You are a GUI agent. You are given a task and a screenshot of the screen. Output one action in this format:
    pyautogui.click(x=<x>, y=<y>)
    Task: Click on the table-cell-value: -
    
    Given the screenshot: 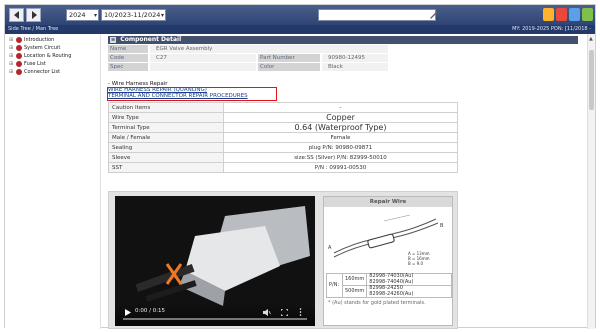 What is the action you would take?
    pyautogui.click(x=340, y=107)
    